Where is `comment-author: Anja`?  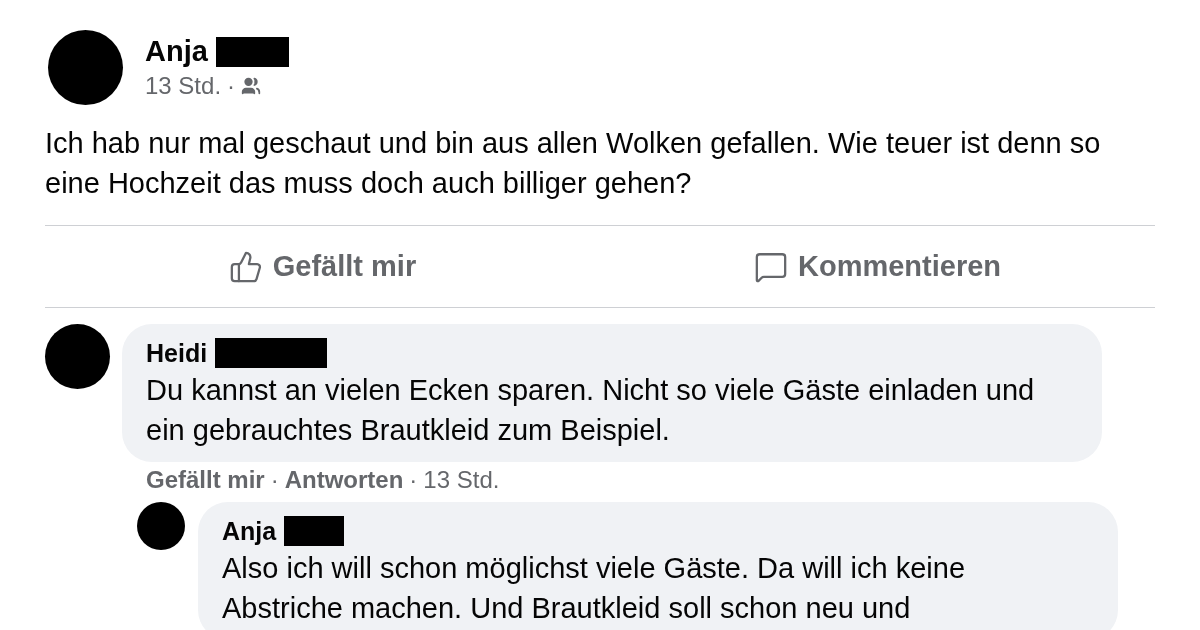 comment-author: Anja is located at coordinates (249, 531).